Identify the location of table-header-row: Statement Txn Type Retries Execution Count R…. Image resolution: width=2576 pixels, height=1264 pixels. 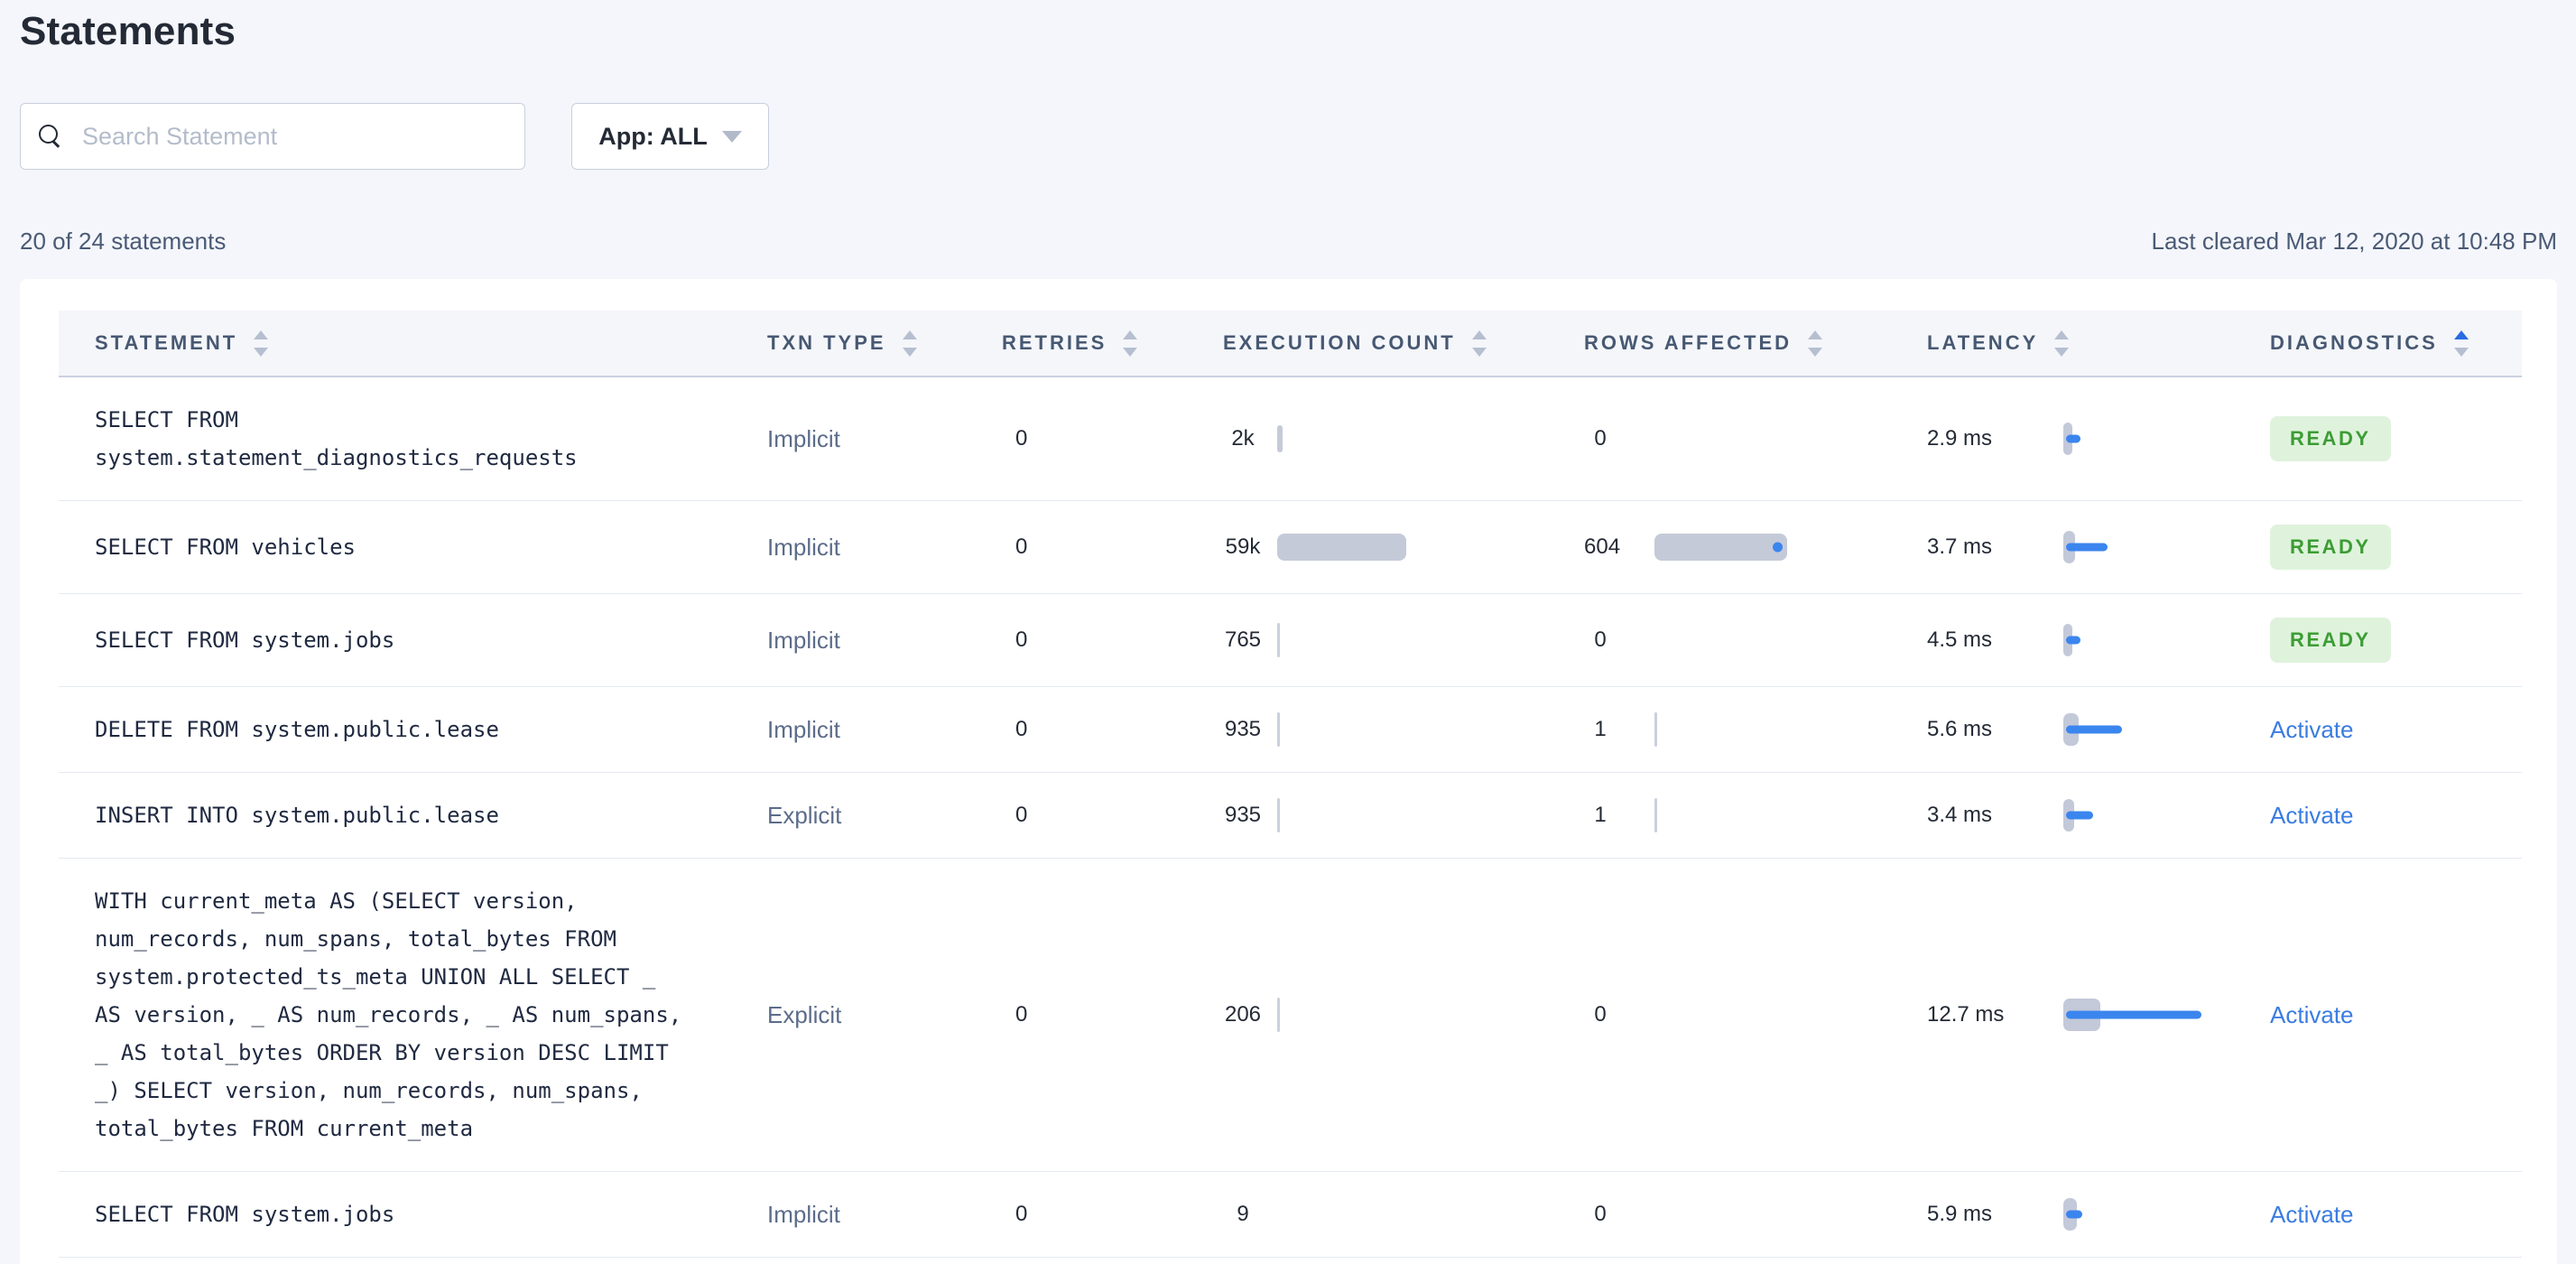
(1290, 344).